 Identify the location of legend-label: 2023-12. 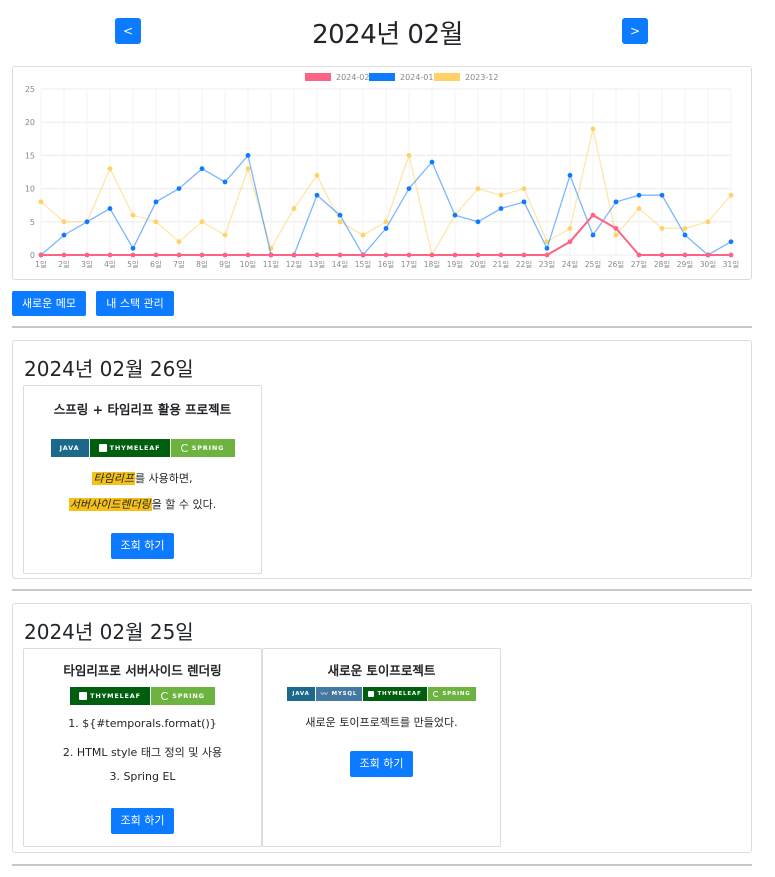
(481, 77).